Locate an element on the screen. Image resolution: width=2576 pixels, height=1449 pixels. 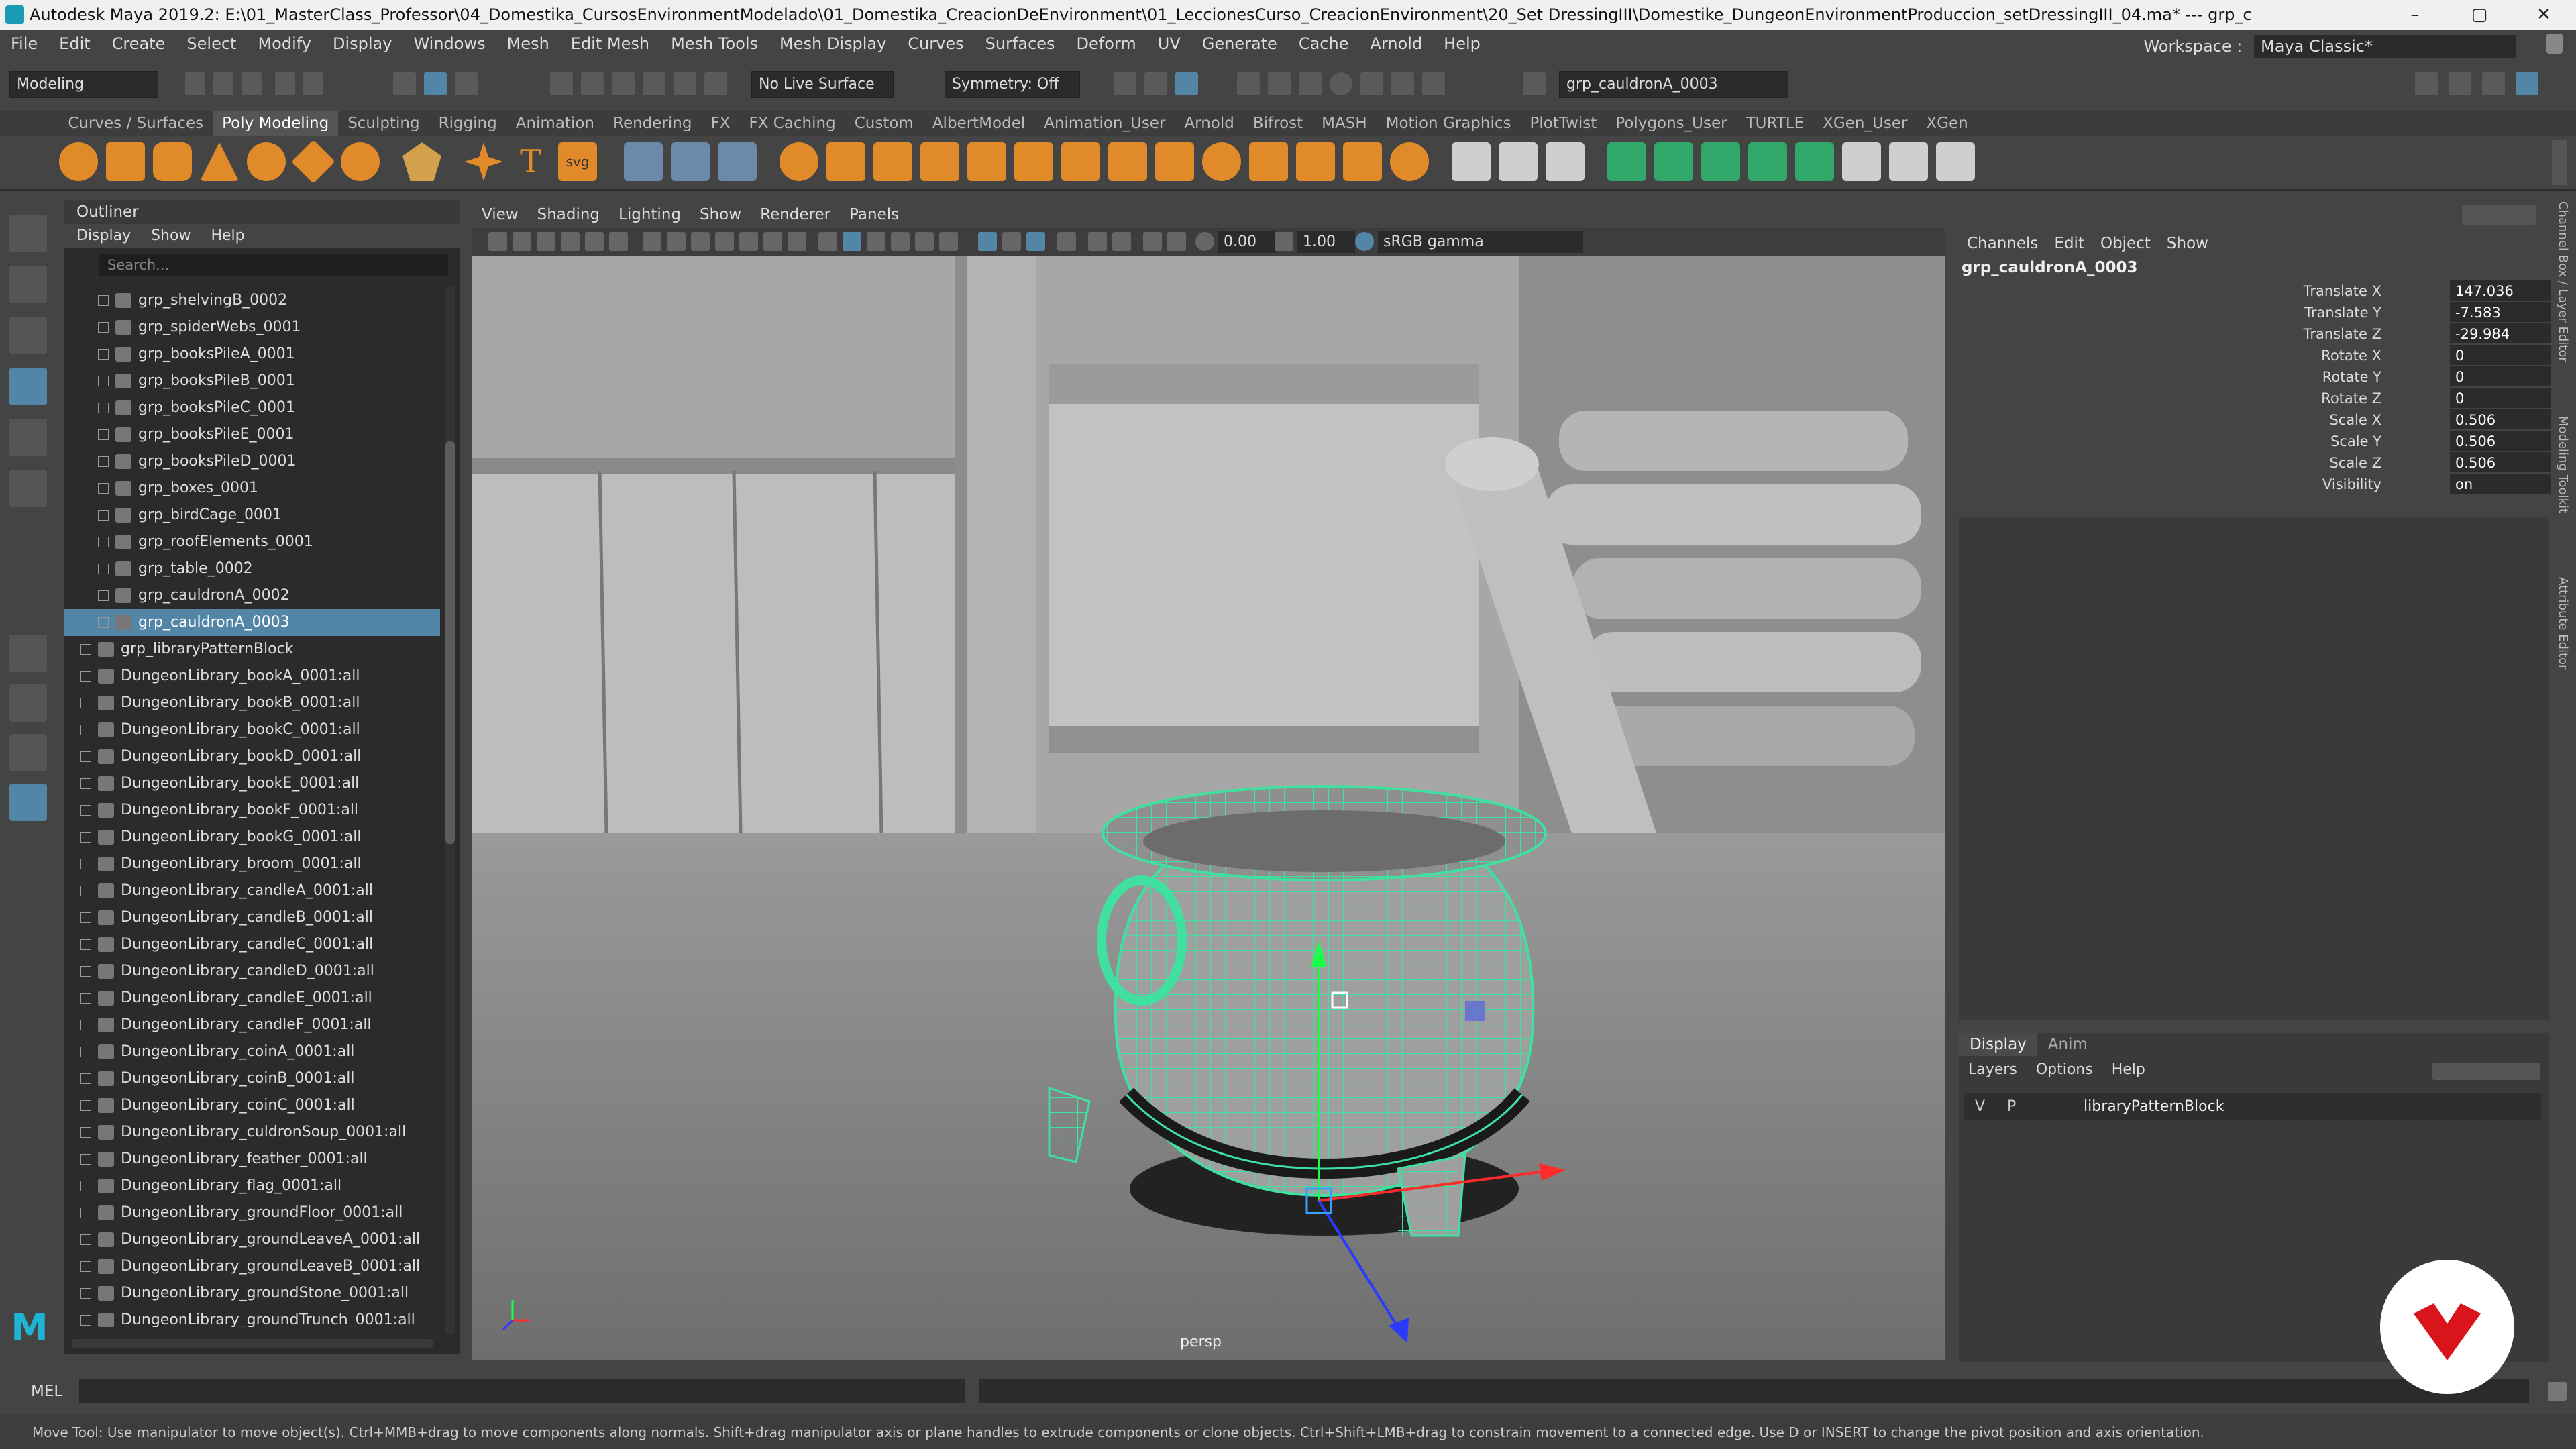
screen-space-ao-icon is located at coordinates (1011, 241).